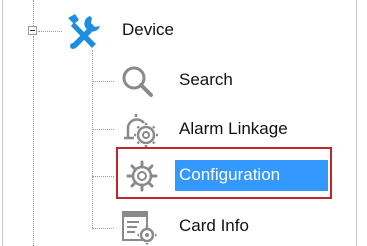 The width and height of the screenshot is (367, 246). What do you see at coordinates (84, 31) in the screenshot?
I see `device-tools-icon` at bounding box center [84, 31].